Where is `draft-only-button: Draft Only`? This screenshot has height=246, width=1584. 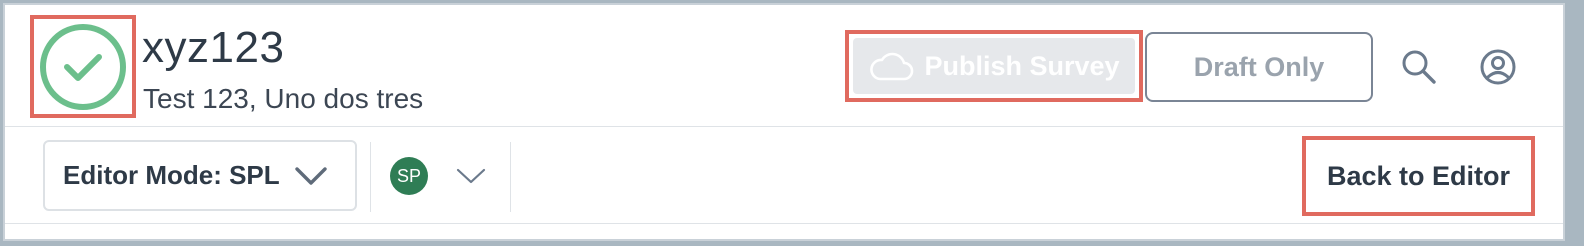
draft-only-button: Draft Only is located at coordinates (1259, 67).